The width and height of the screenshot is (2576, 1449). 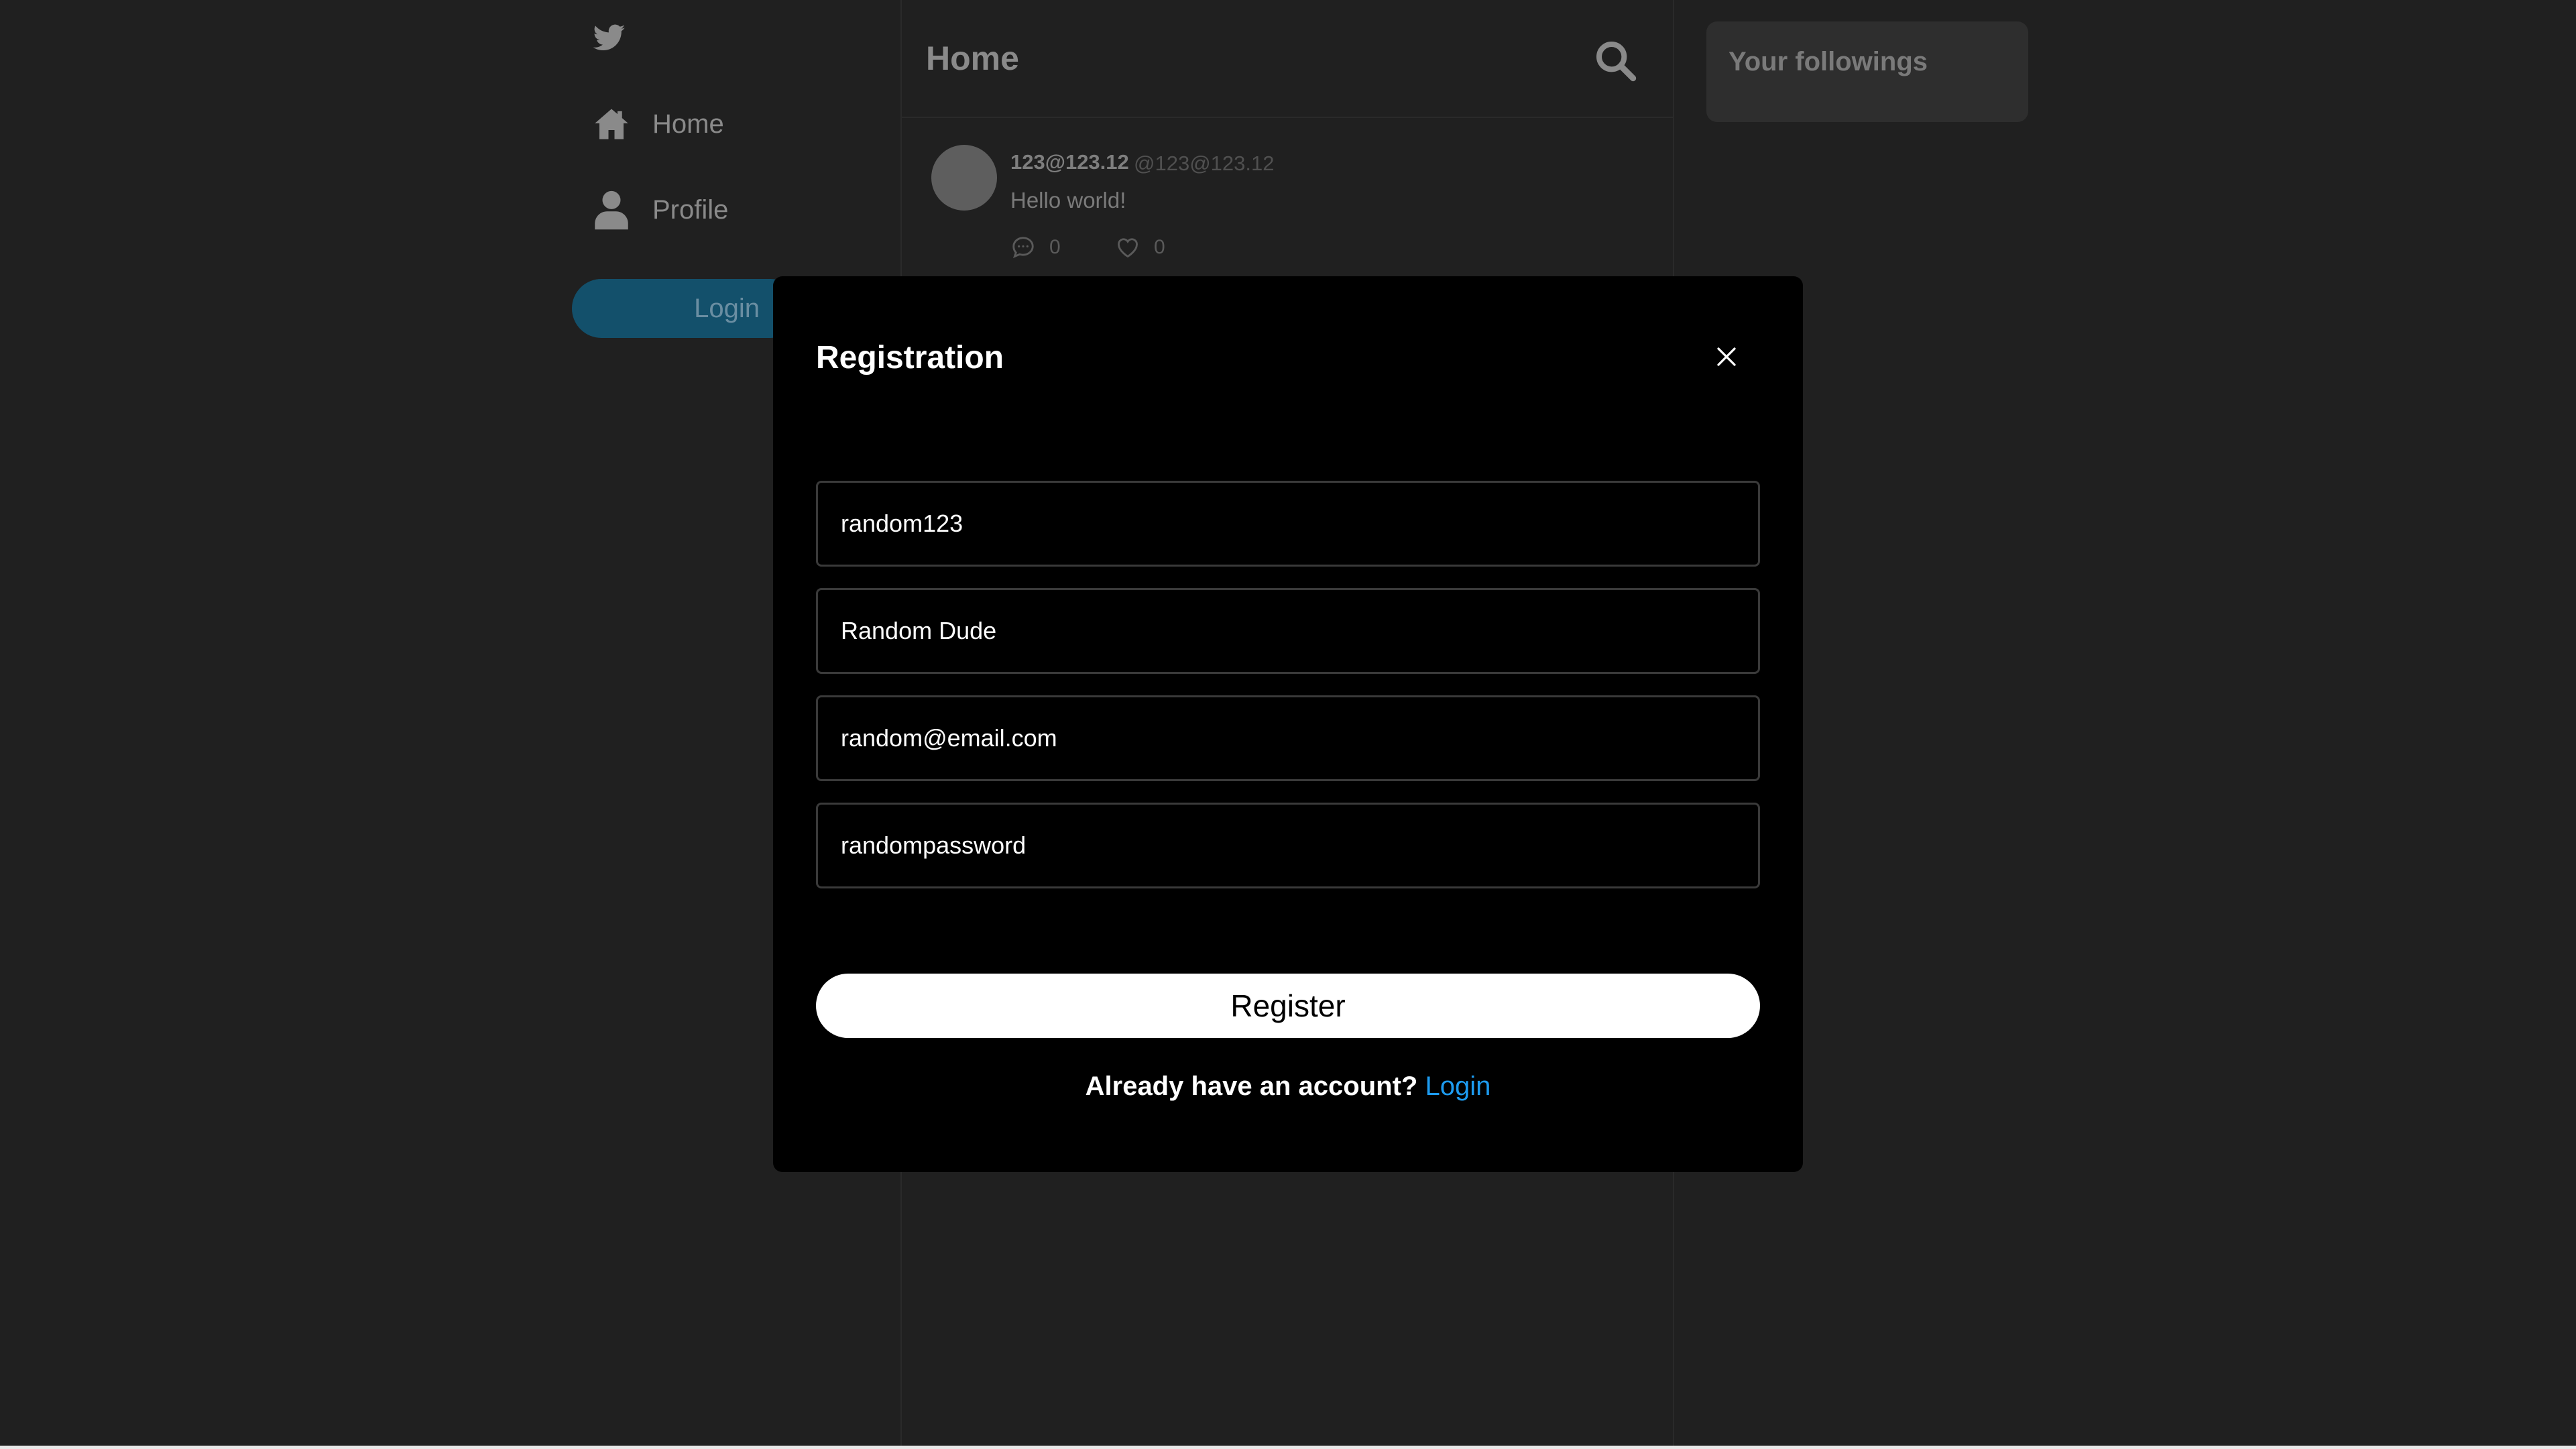 What do you see at coordinates (611, 124) in the screenshot?
I see `home-icon` at bounding box center [611, 124].